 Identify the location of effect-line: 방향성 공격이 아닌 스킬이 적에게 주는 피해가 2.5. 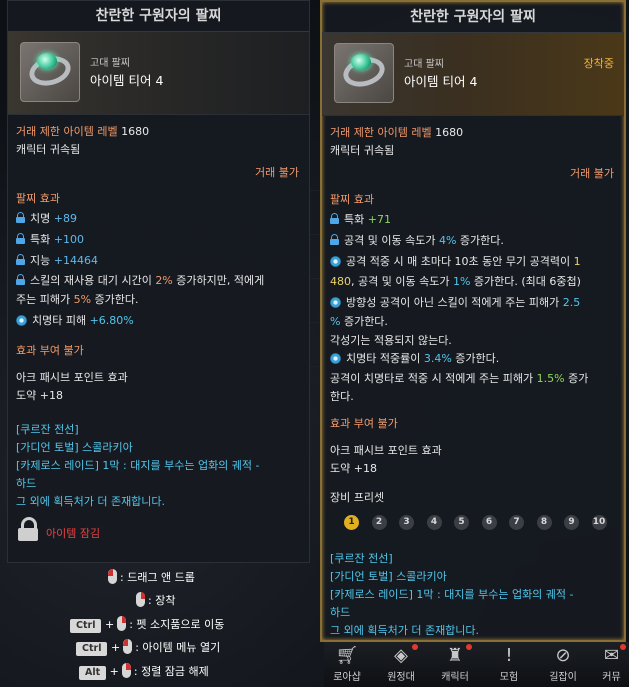
(455, 302).